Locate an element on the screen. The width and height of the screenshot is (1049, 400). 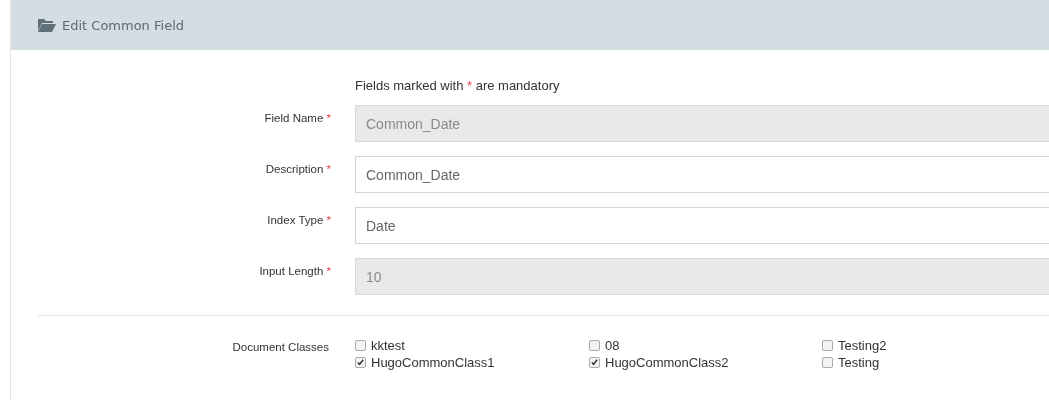
field-label: Document Classes is located at coordinates (280, 347).